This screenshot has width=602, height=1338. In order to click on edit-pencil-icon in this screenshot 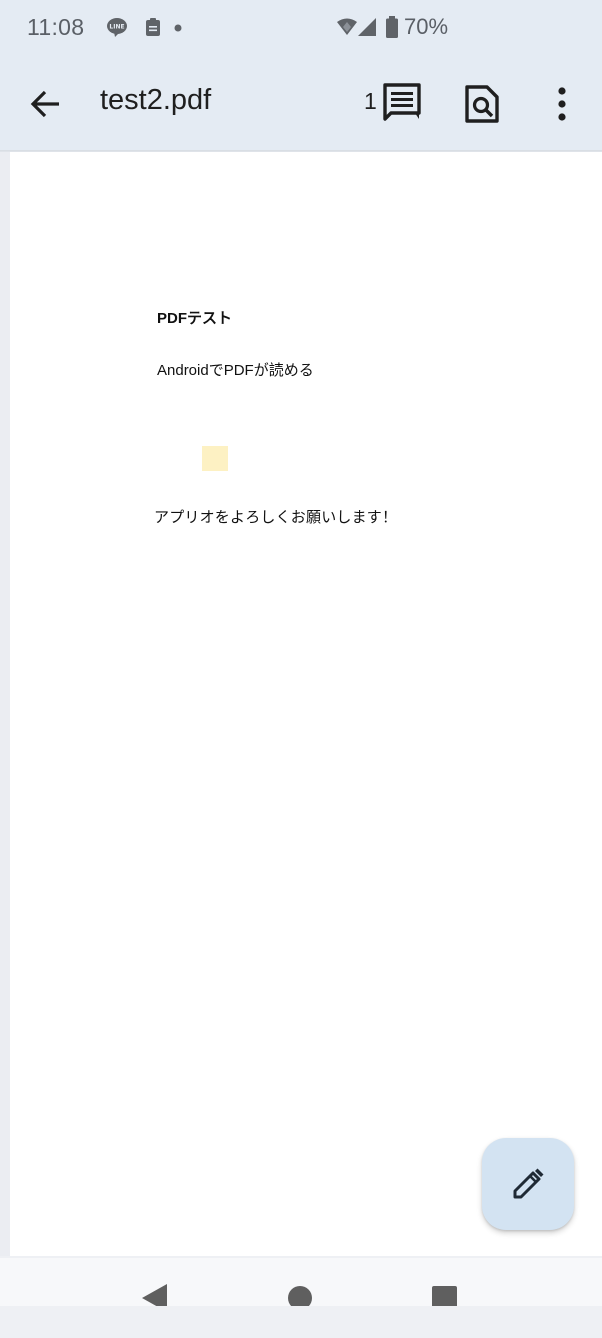, I will do `click(528, 1183)`.